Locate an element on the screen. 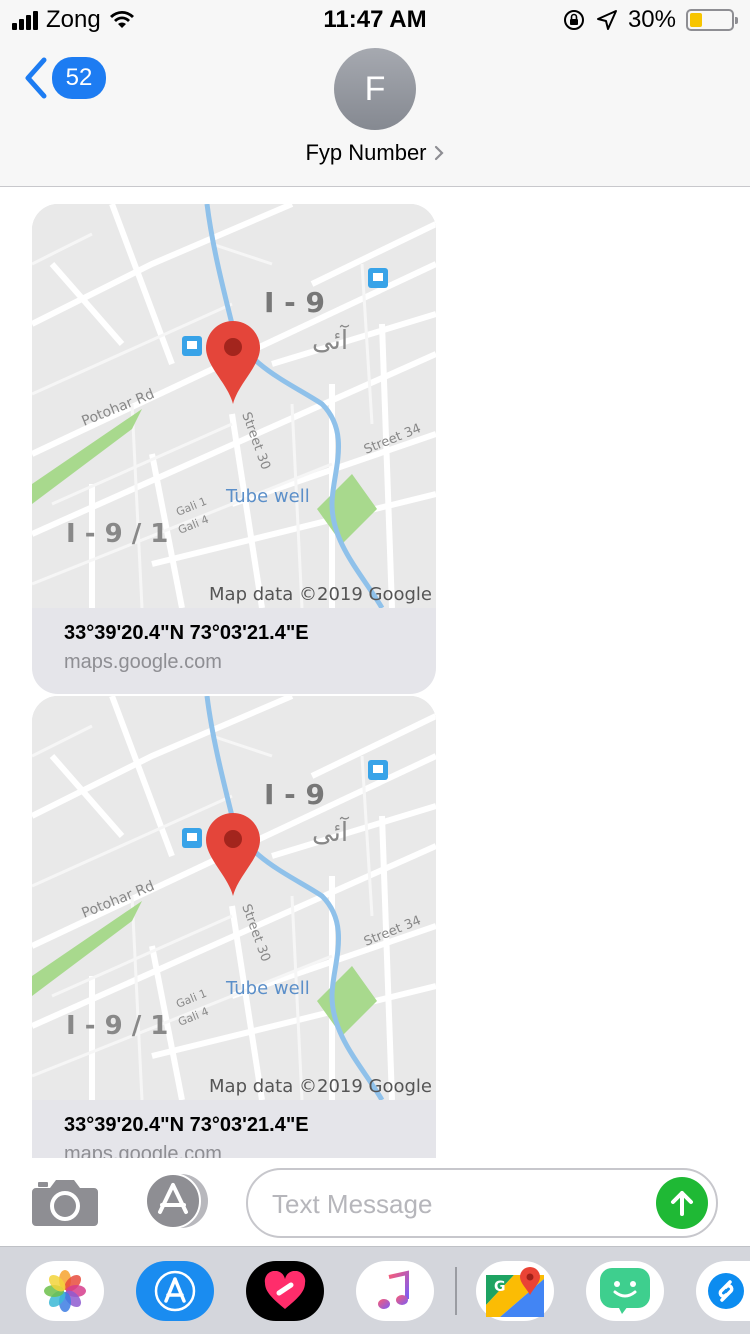 The width and height of the screenshot is (750, 1334). music-app-icon is located at coordinates (395, 1291).